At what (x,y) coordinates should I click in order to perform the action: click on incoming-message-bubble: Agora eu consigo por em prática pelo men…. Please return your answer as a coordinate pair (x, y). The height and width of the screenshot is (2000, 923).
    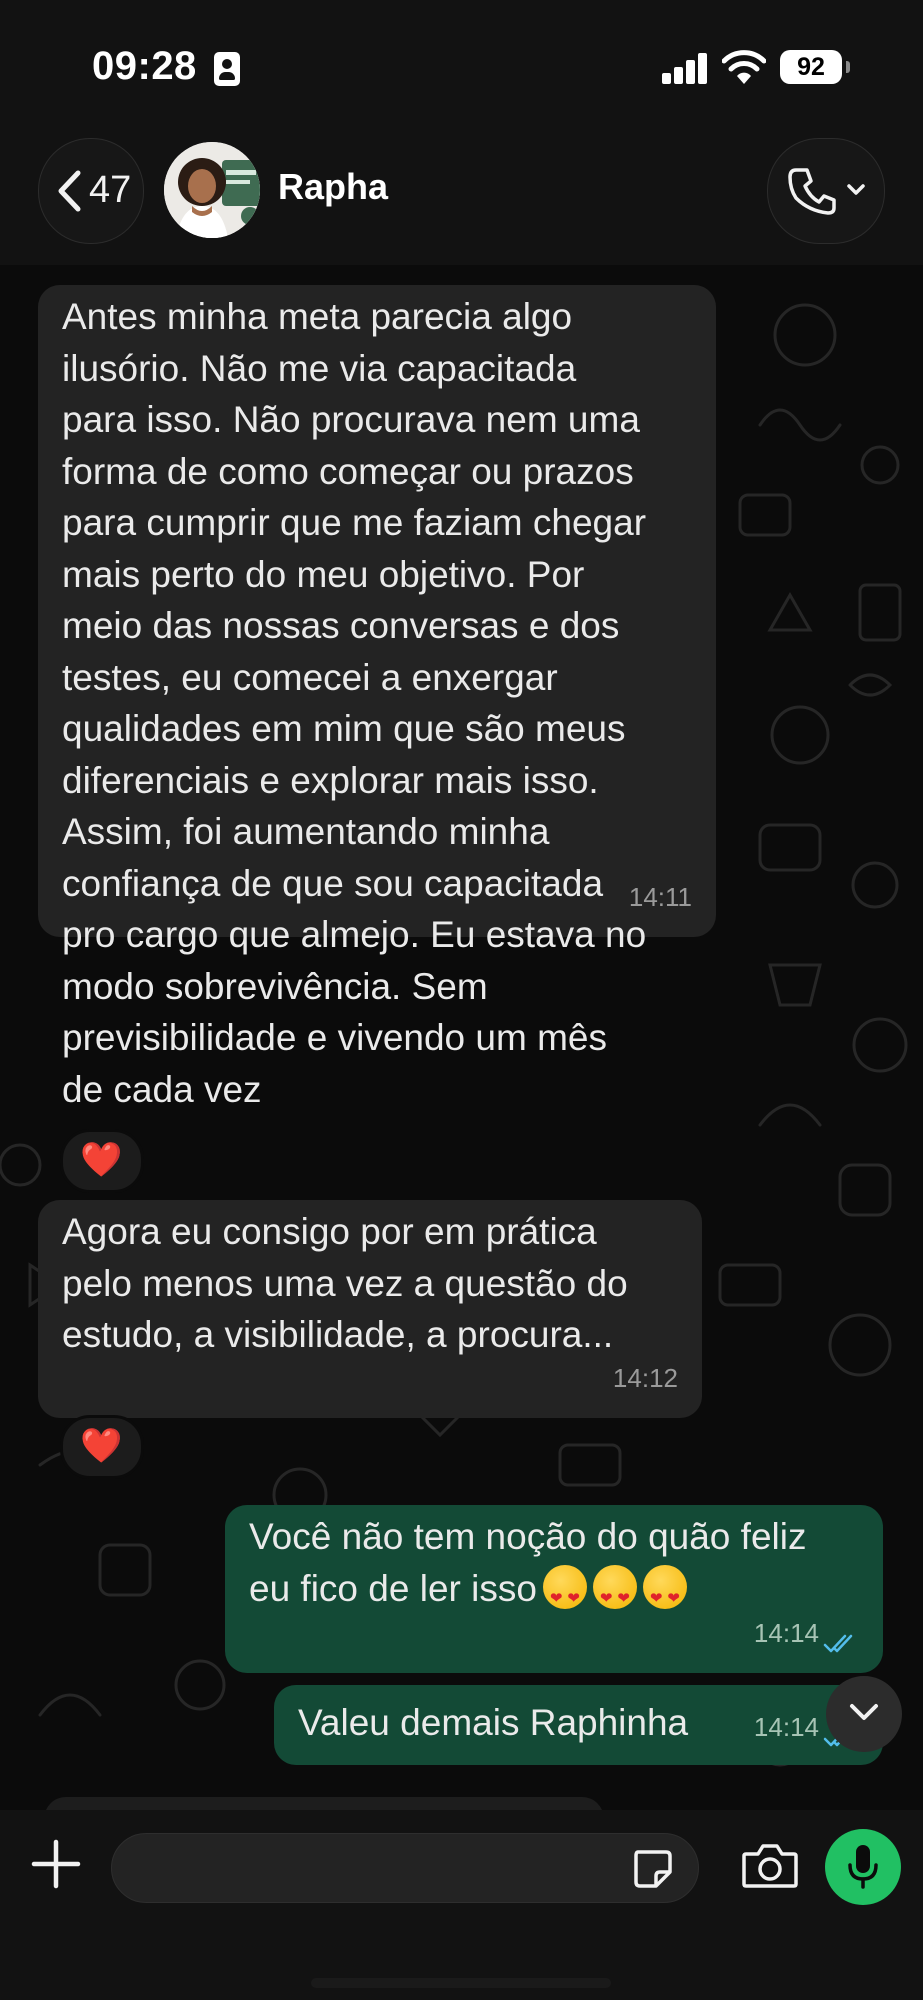
    Looking at the image, I should click on (370, 1309).